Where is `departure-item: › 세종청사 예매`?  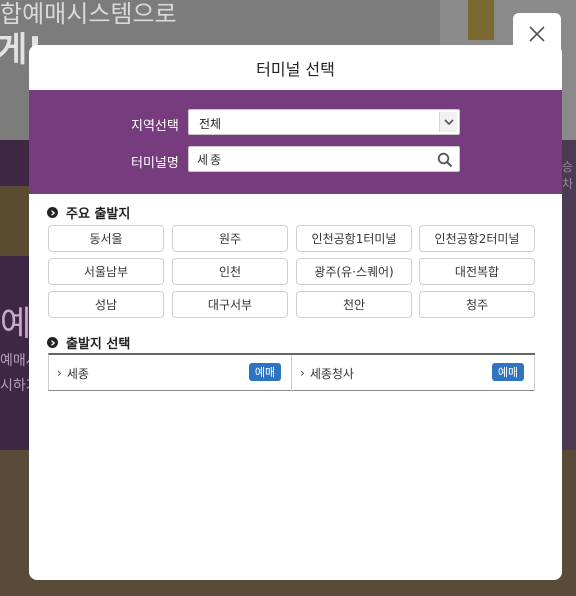
departure-item: › 세종청사 예매 is located at coordinates (413, 373).